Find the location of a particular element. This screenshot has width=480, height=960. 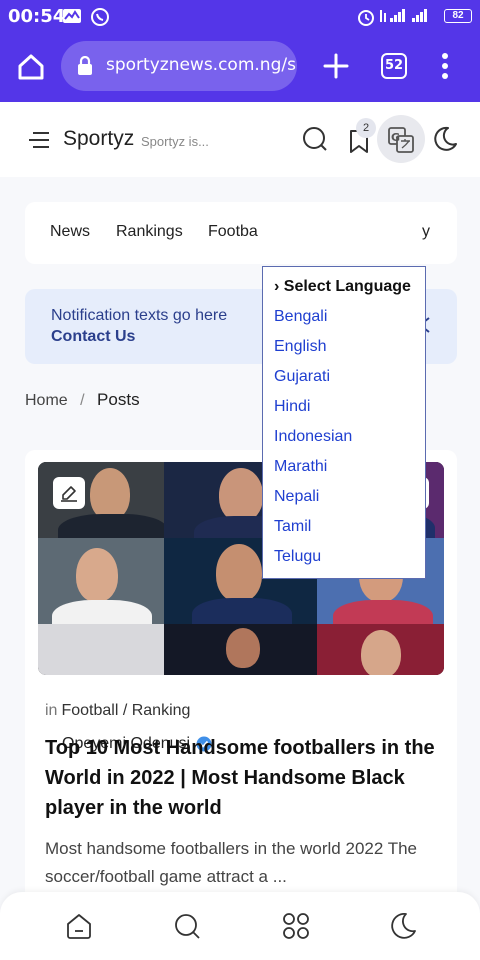

url-text: sportyznews.com.ng/se is located at coordinates (201, 65).